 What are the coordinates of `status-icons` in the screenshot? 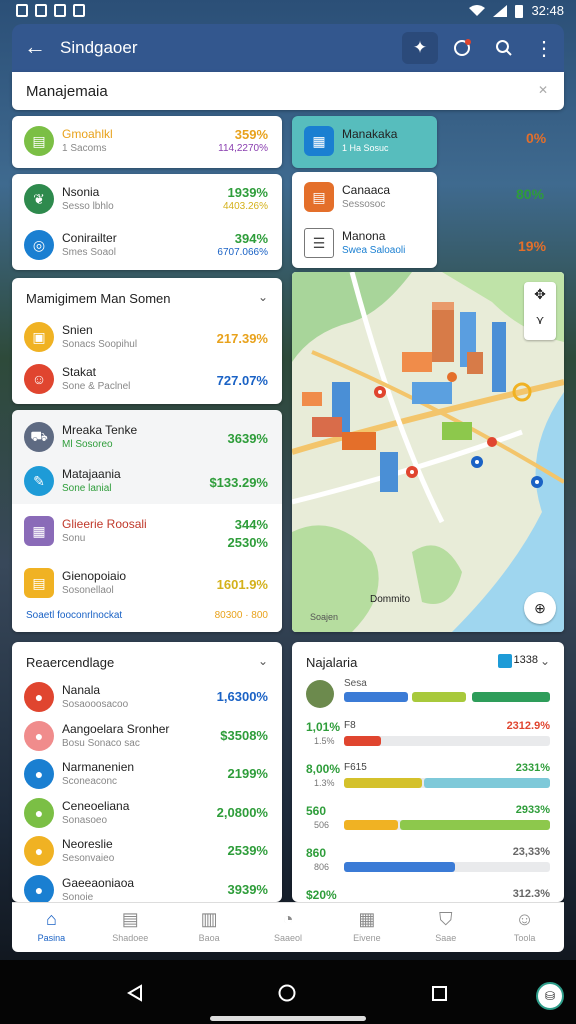 It's located at (50, 10).